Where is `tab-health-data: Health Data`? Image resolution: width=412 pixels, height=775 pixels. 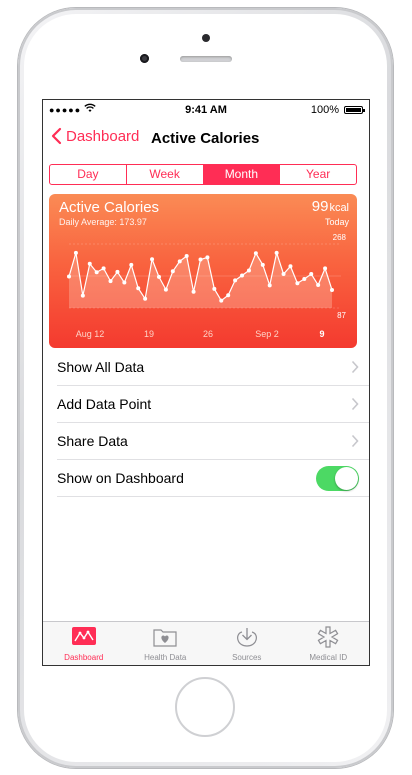 tab-health-data: Health Data is located at coordinates (166, 643).